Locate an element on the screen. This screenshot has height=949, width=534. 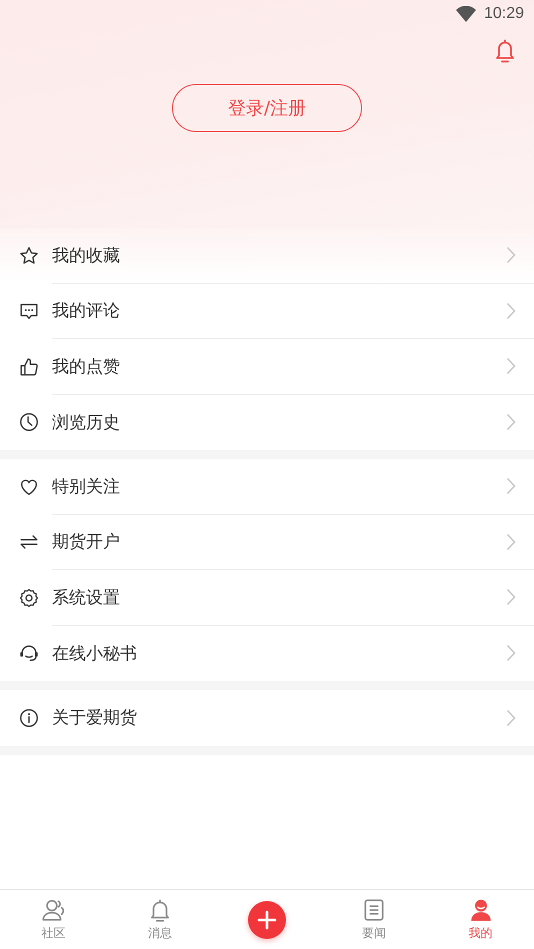
bell-icon is located at coordinates (505, 50).